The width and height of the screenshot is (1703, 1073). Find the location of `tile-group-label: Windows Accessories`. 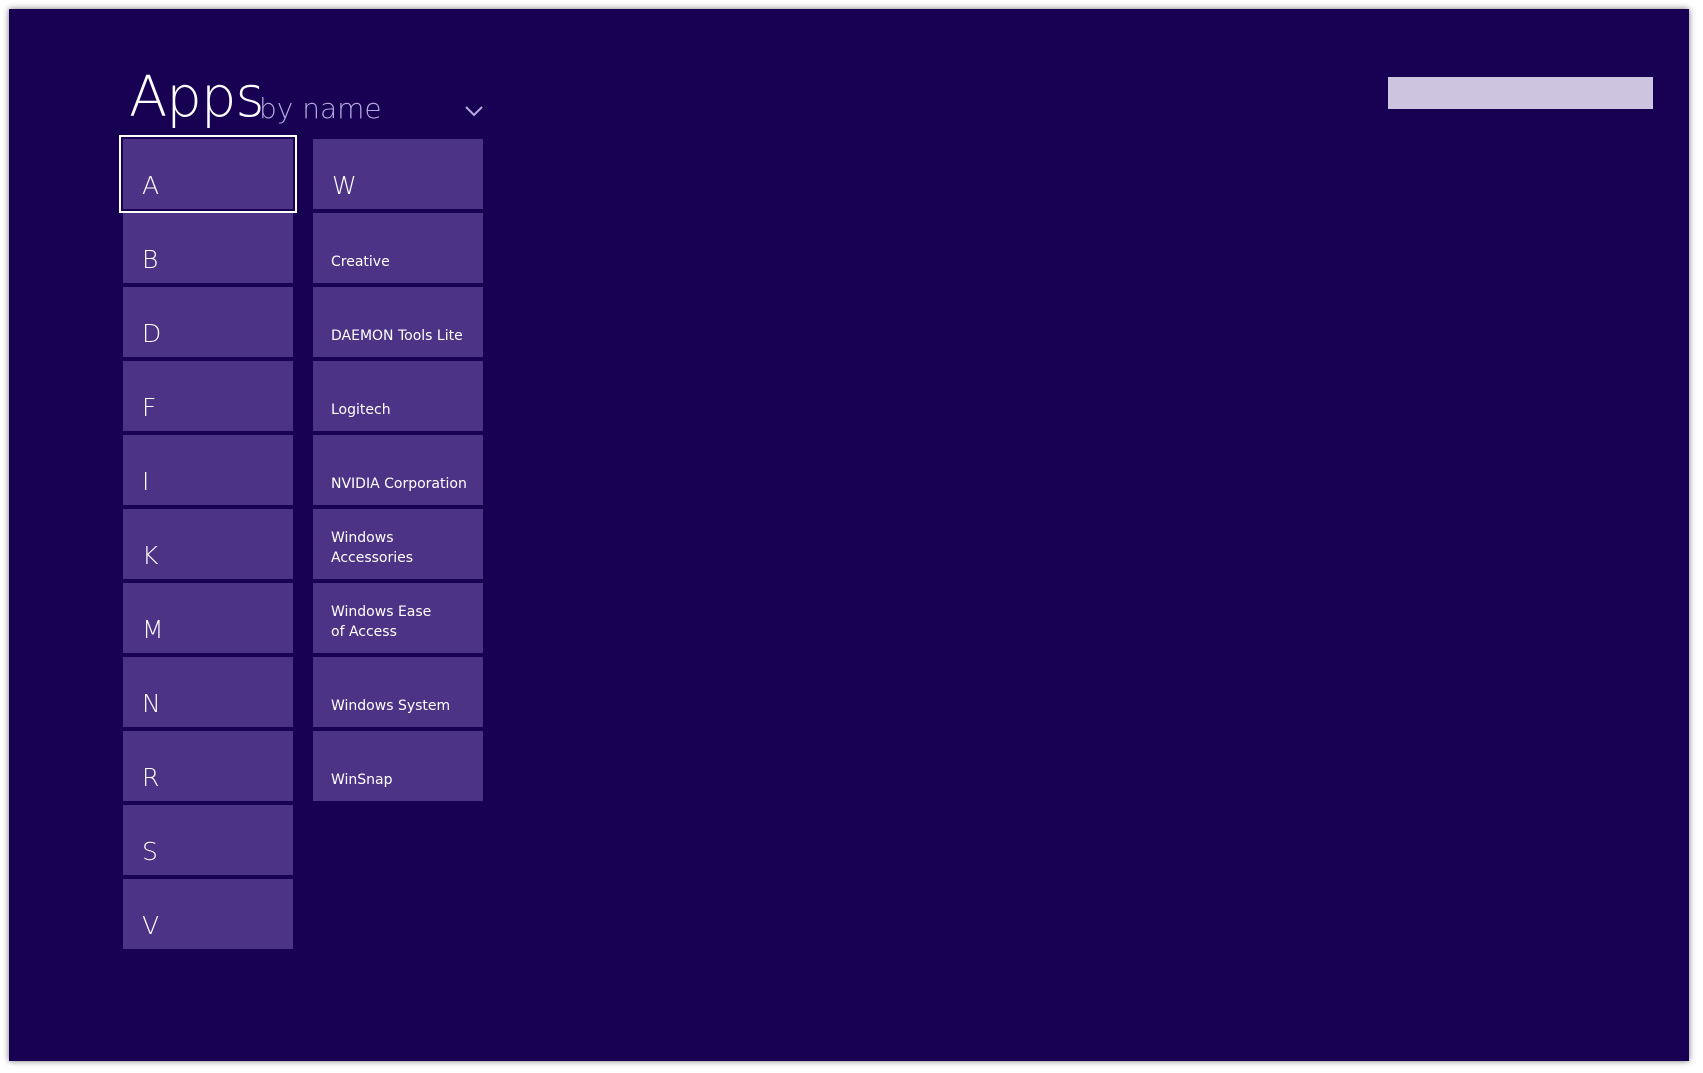

tile-group-label: Windows Accessories is located at coordinates (372, 548).